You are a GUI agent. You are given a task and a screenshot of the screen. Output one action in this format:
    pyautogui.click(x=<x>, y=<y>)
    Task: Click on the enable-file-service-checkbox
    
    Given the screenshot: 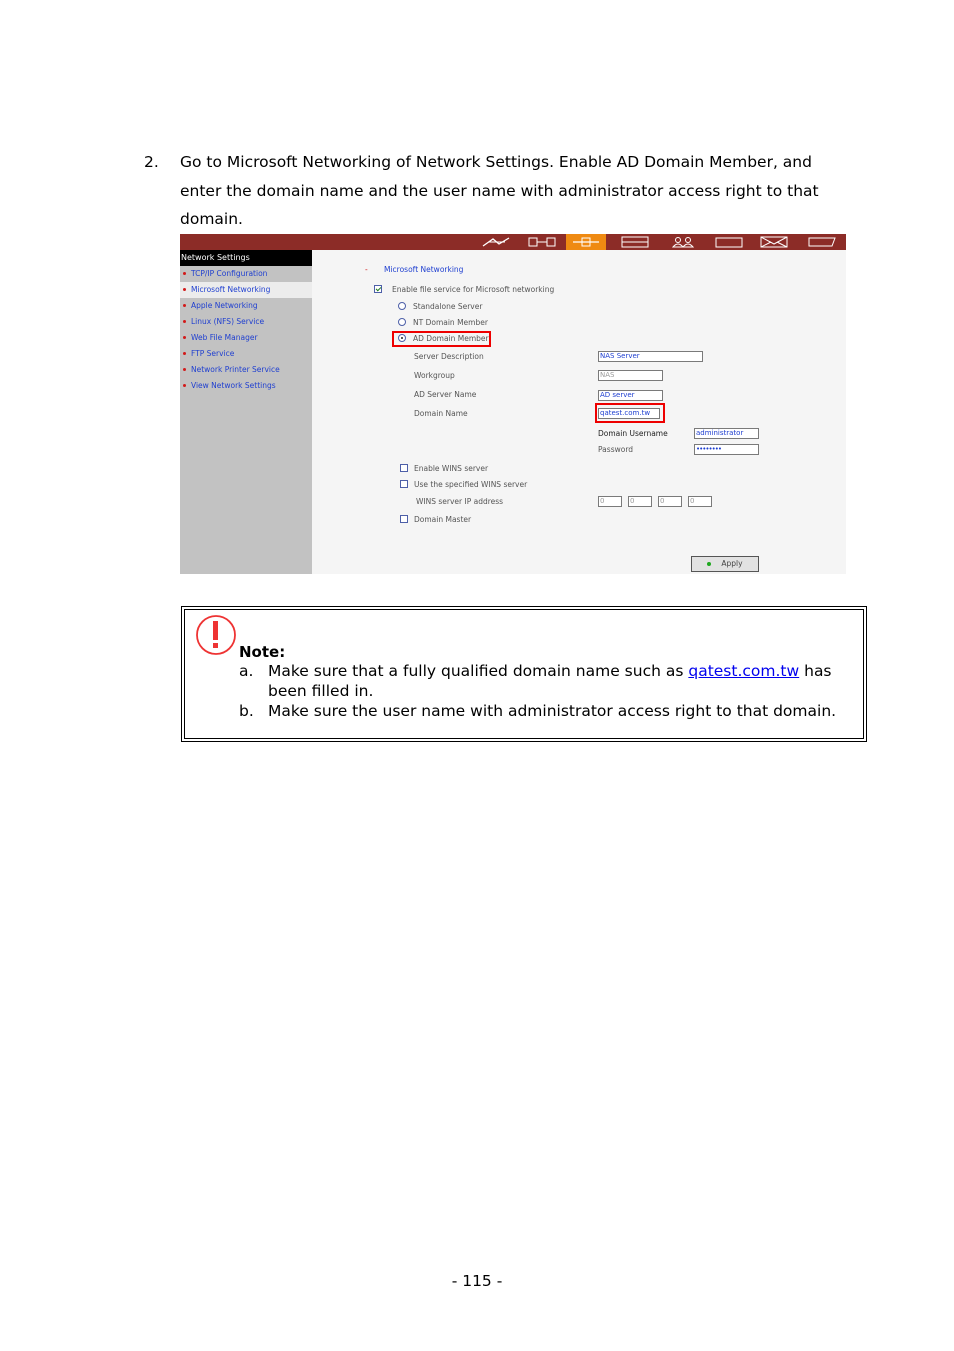 What is the action you would take?
    pyautogui.click(x=378, y=289)
    